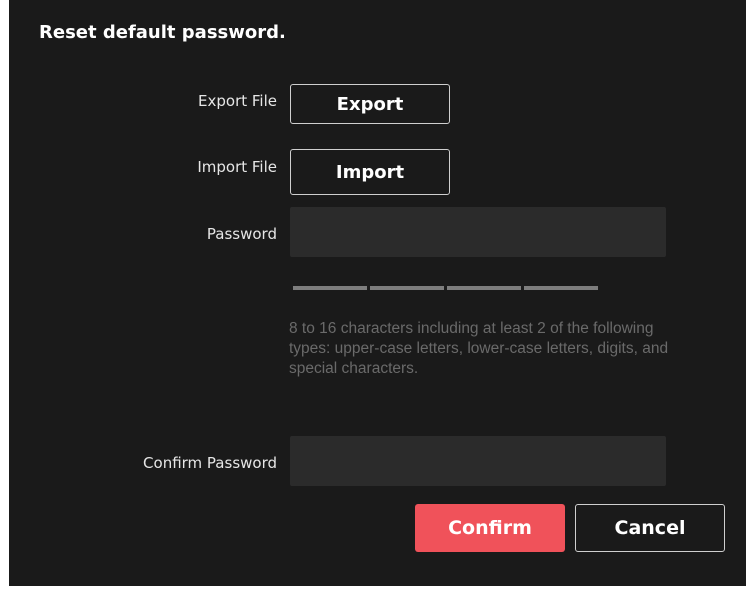 Image resolution: width=753 pixels, height=590 pixels. Describe the element at coordinates (237, 101) in the screenshot. I see `export-file-label: Export File` at that location.